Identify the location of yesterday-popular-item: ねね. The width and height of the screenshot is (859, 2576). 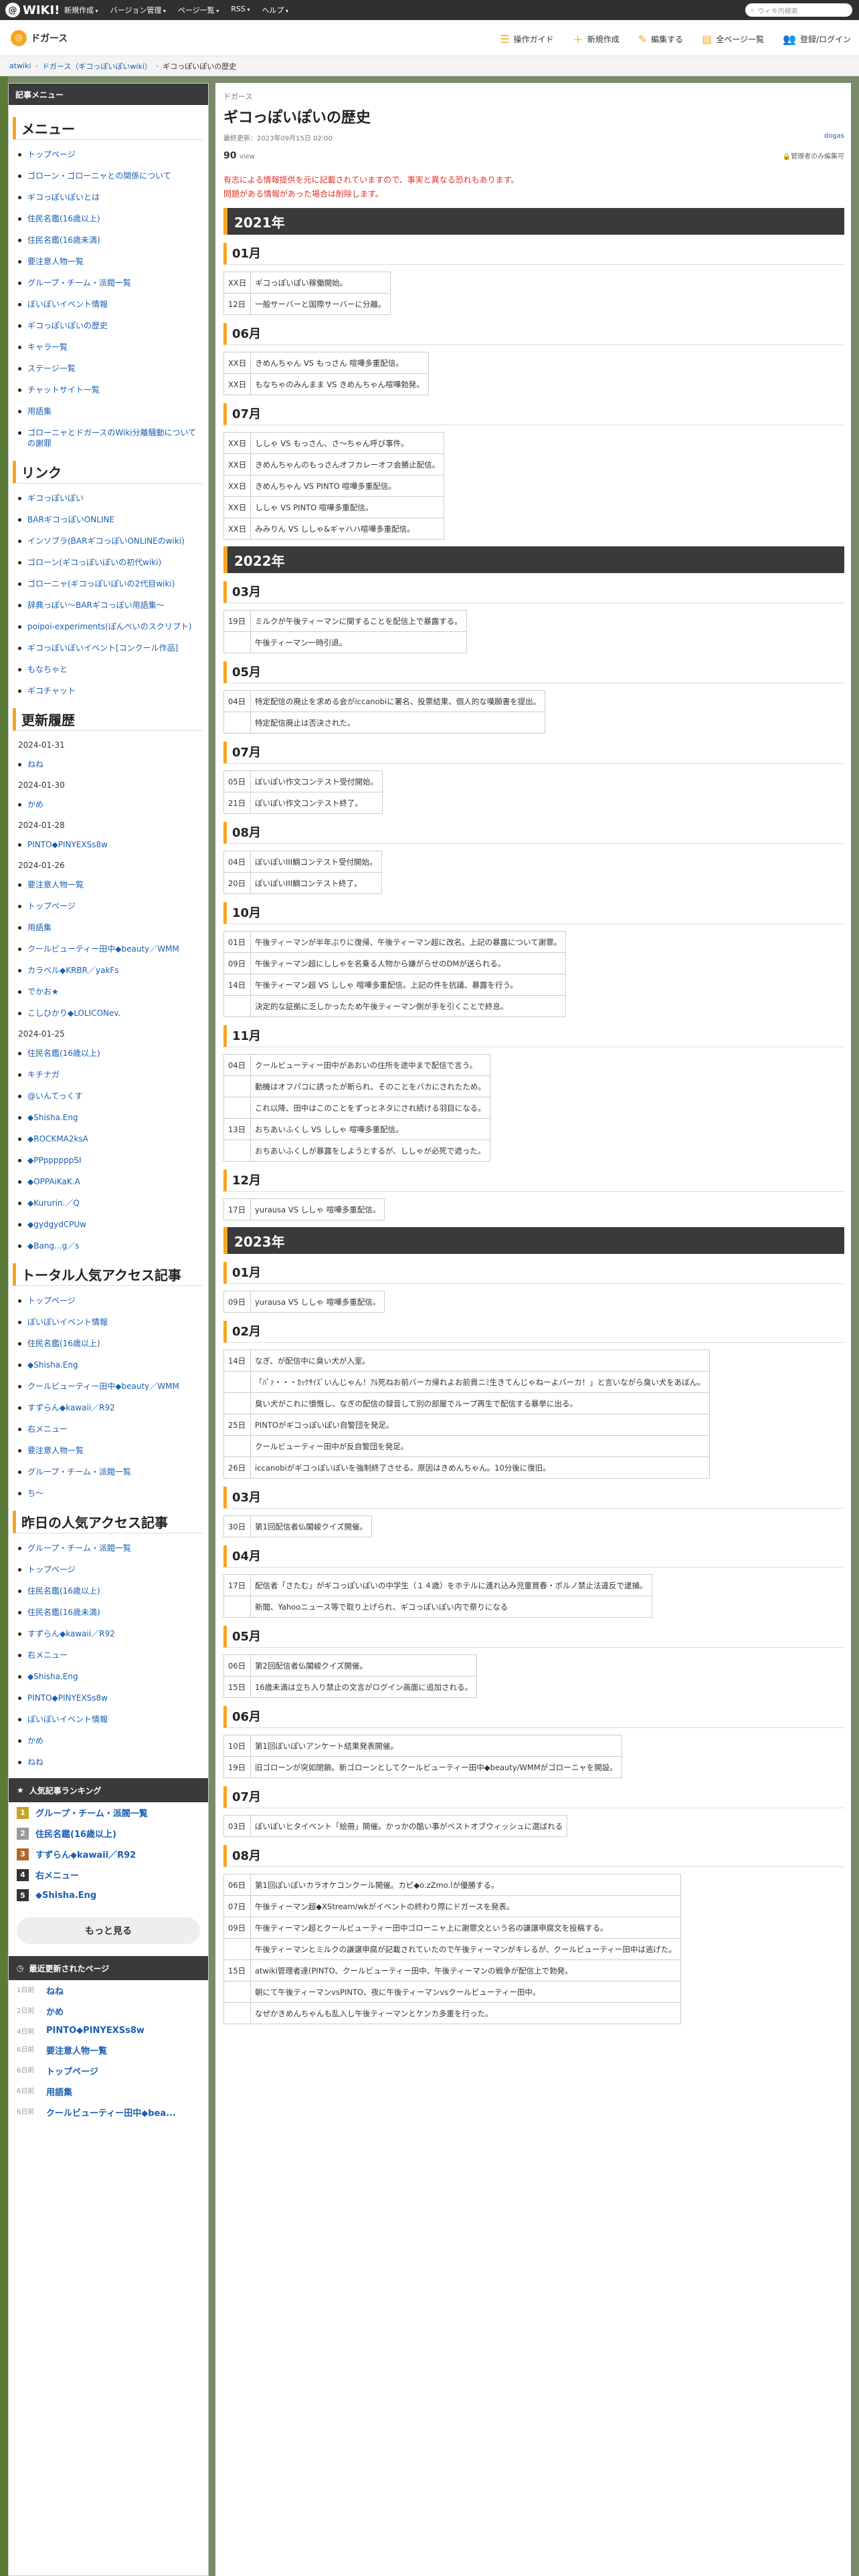
(109, 1762).